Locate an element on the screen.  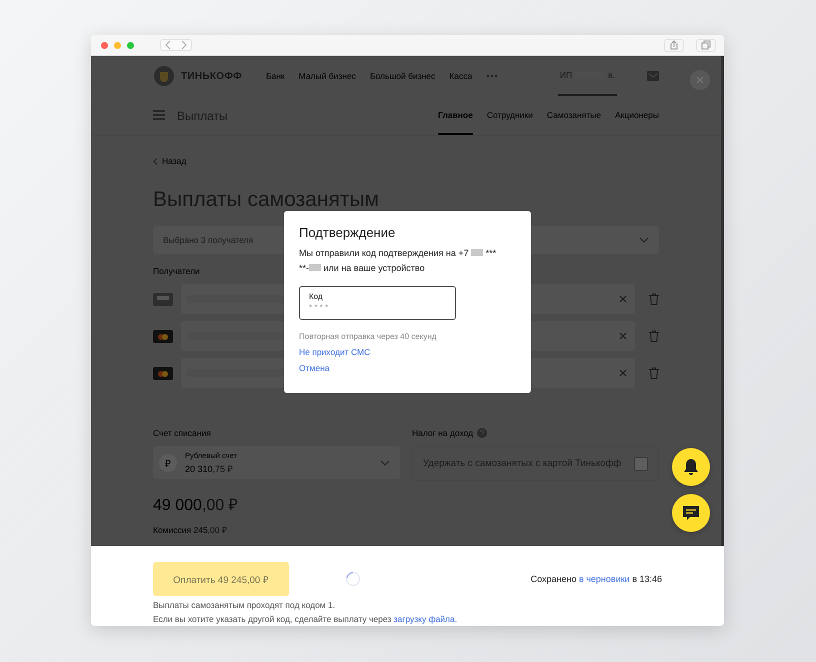
ruble-icon: ₽ is located at coordinates (168, 463).